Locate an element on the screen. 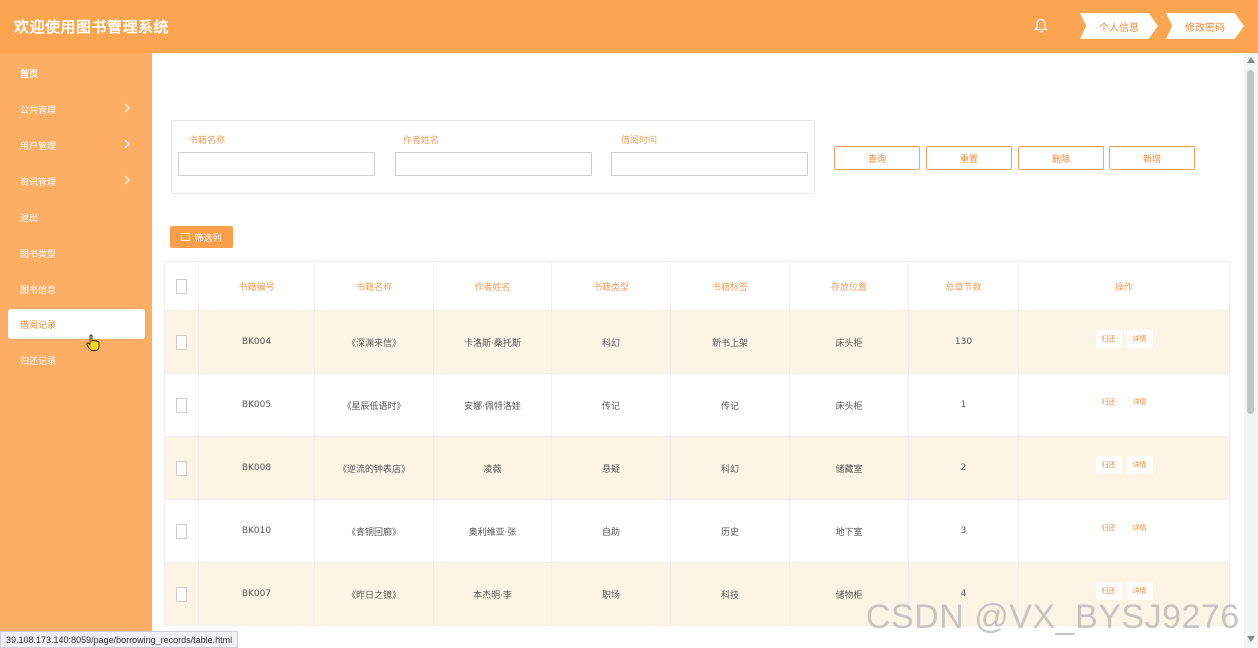 This screenshot has width=1258, height=648. sidebar-item-label: 用户管理 is located at coordinates (38, 146).